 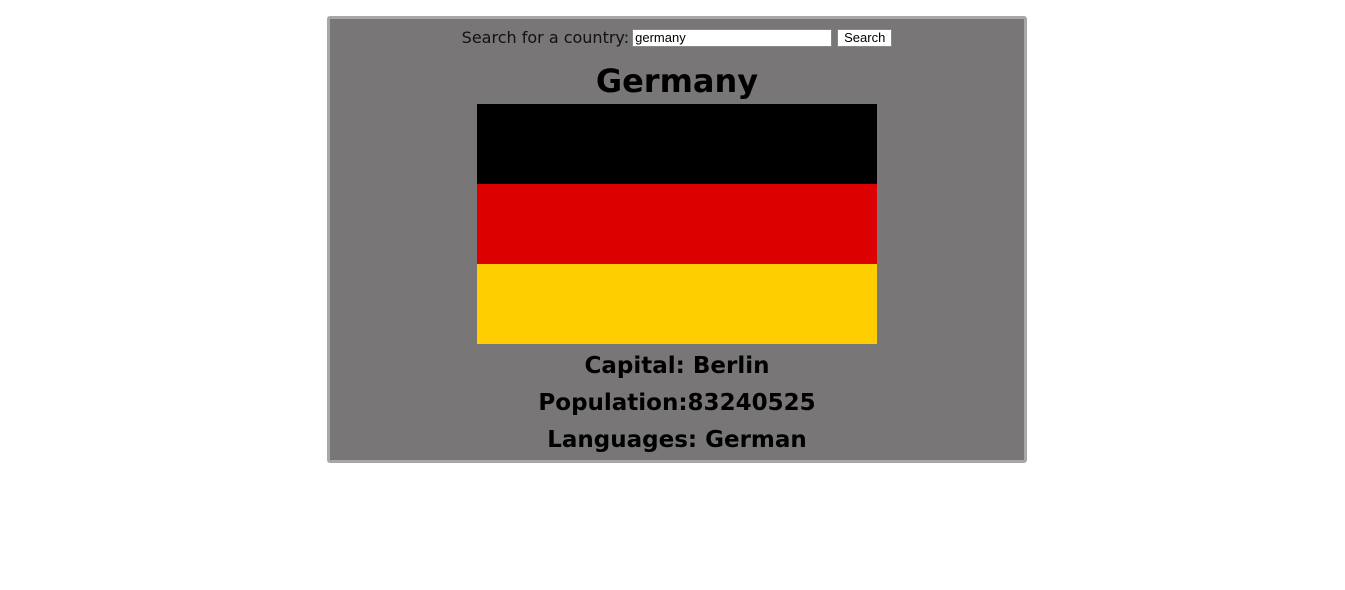 What do you see at coordinates (677, 304) in the screenshot?
I see `flag-stripe-bottom` at bounding box center [677, 304].